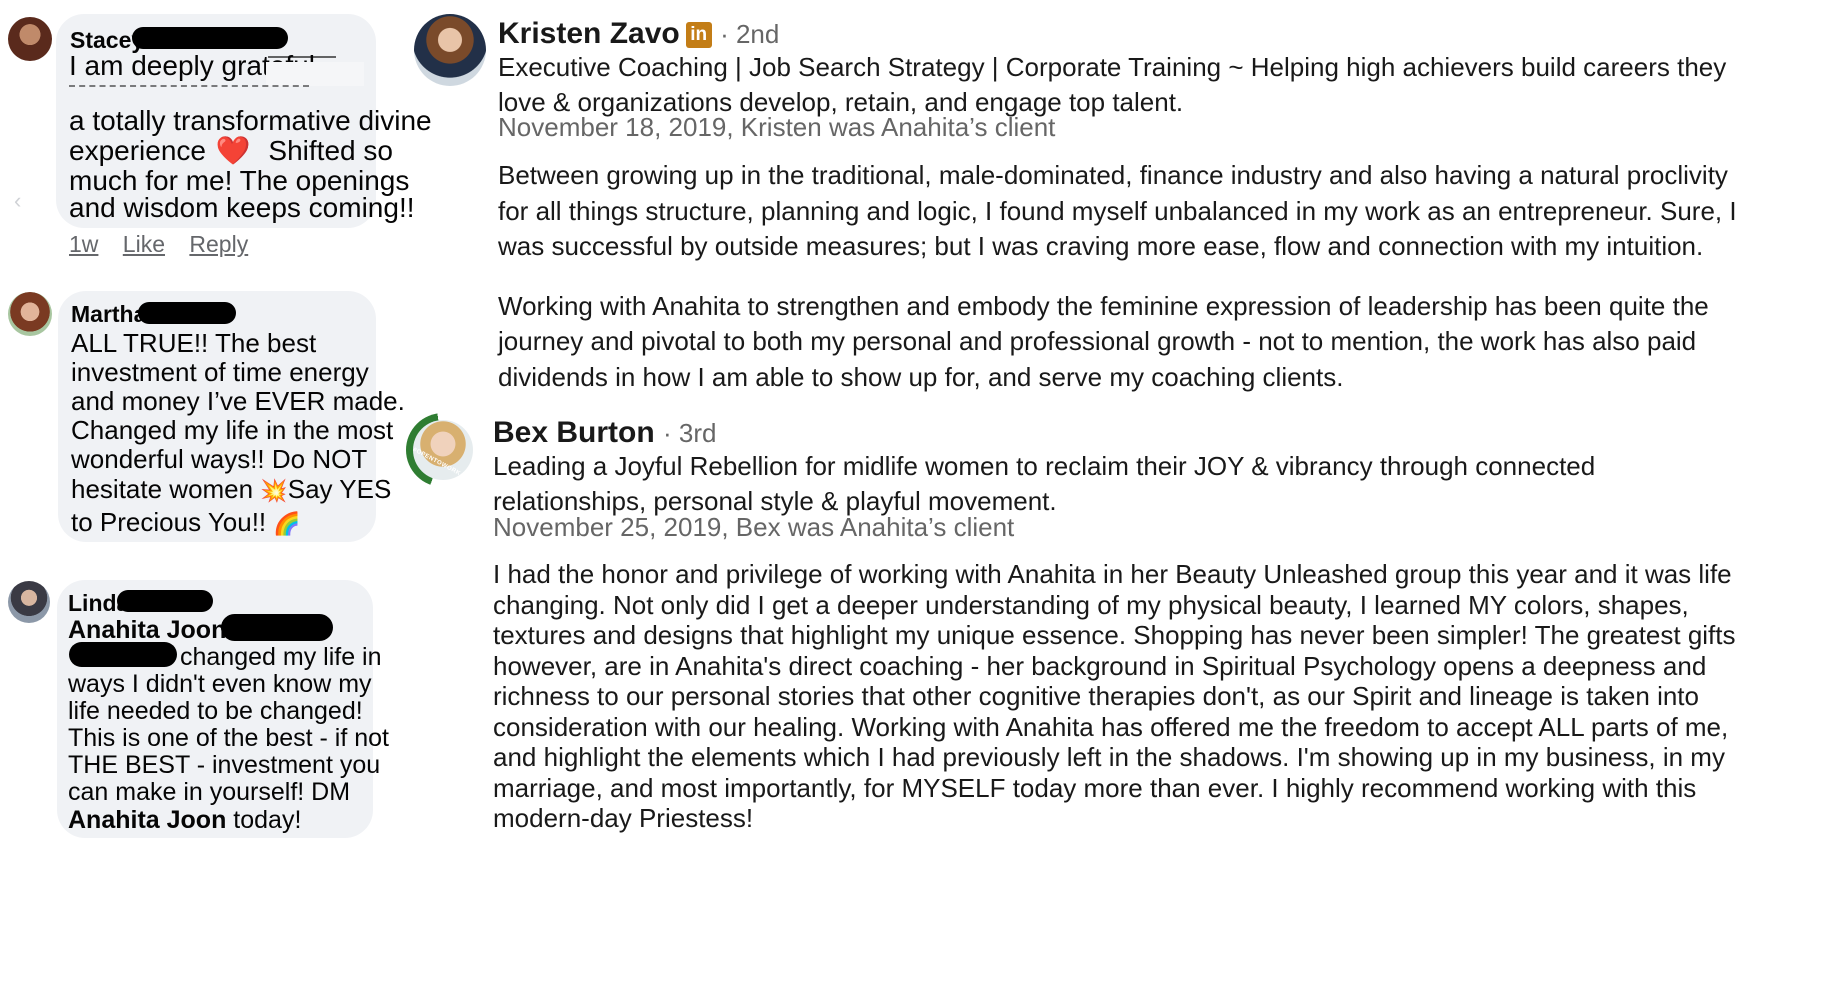 This screenshot has width=1845, height=996. I want to click on reply-link: Reply, so click(218, 244).